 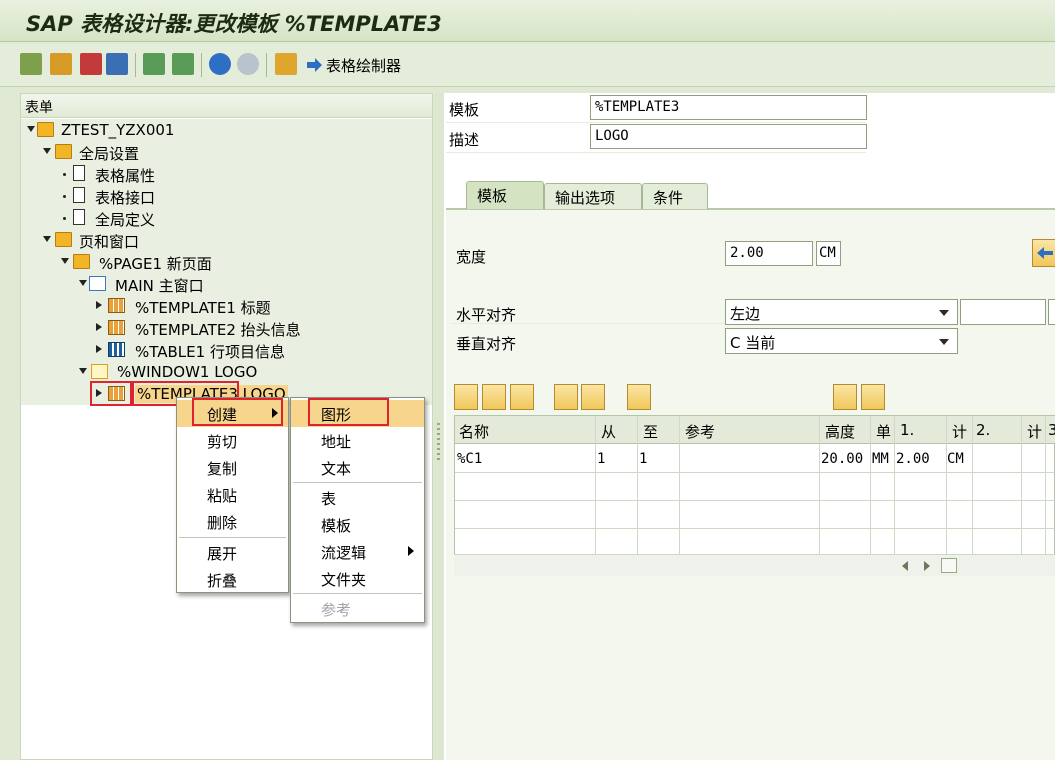 What do you see at coordinates (494, 397) in the screenshot?
I see `copy-row-icon` at bounding box center [494, 397].